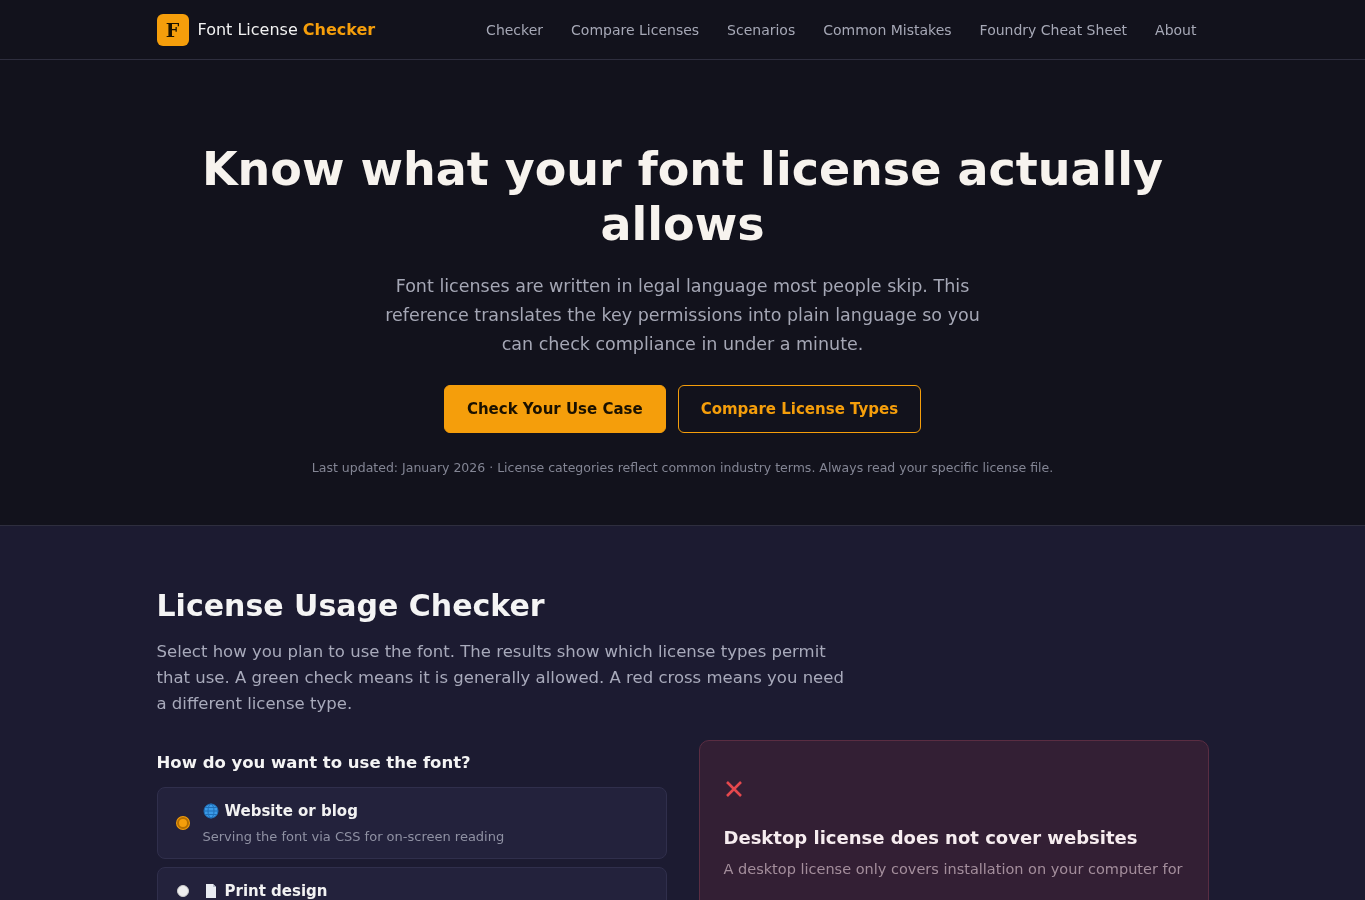 The image size is (1365, 900). I want to click on use-option: Print design, so click(411, 883).